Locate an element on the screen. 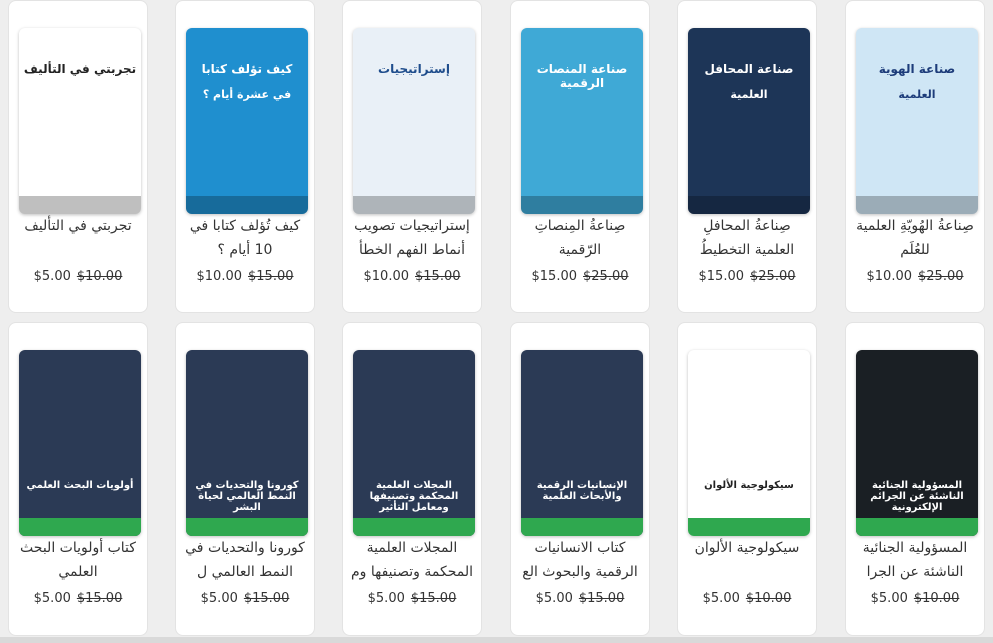  cover-subtitle-text: أولويات البحث العلمي is located at coordinates (80, 485).